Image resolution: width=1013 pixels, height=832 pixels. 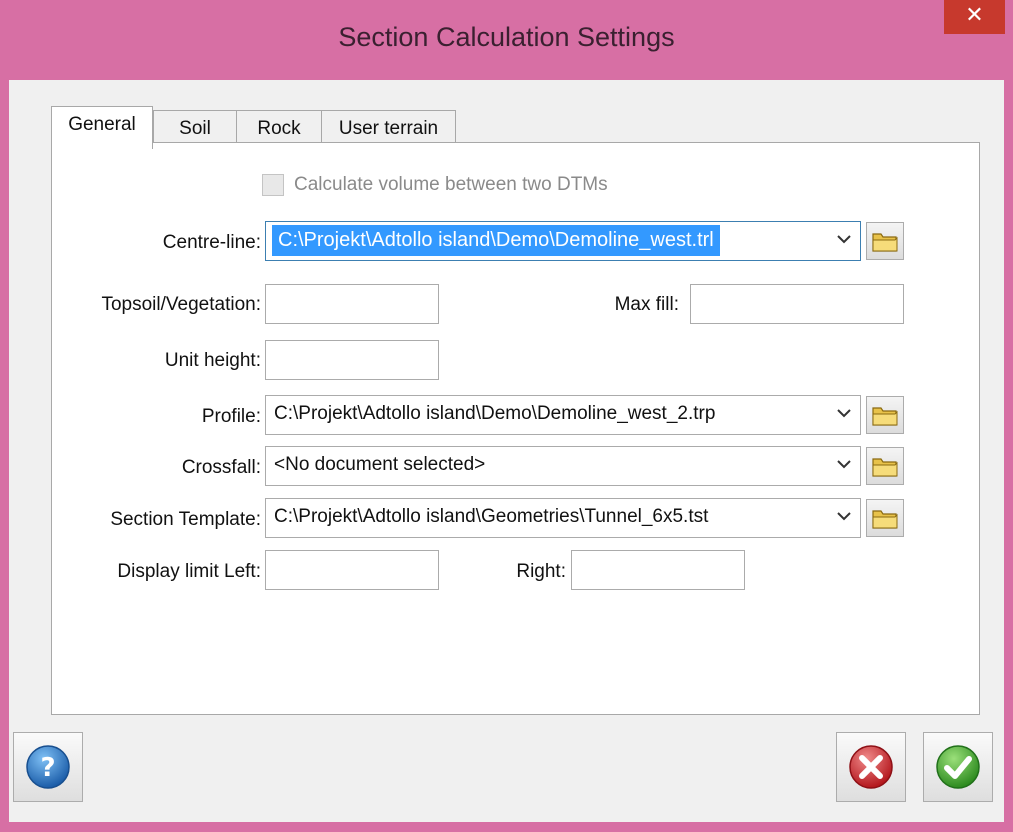 I want to click on profile-label: Profile:, so click(x=231, y=416).